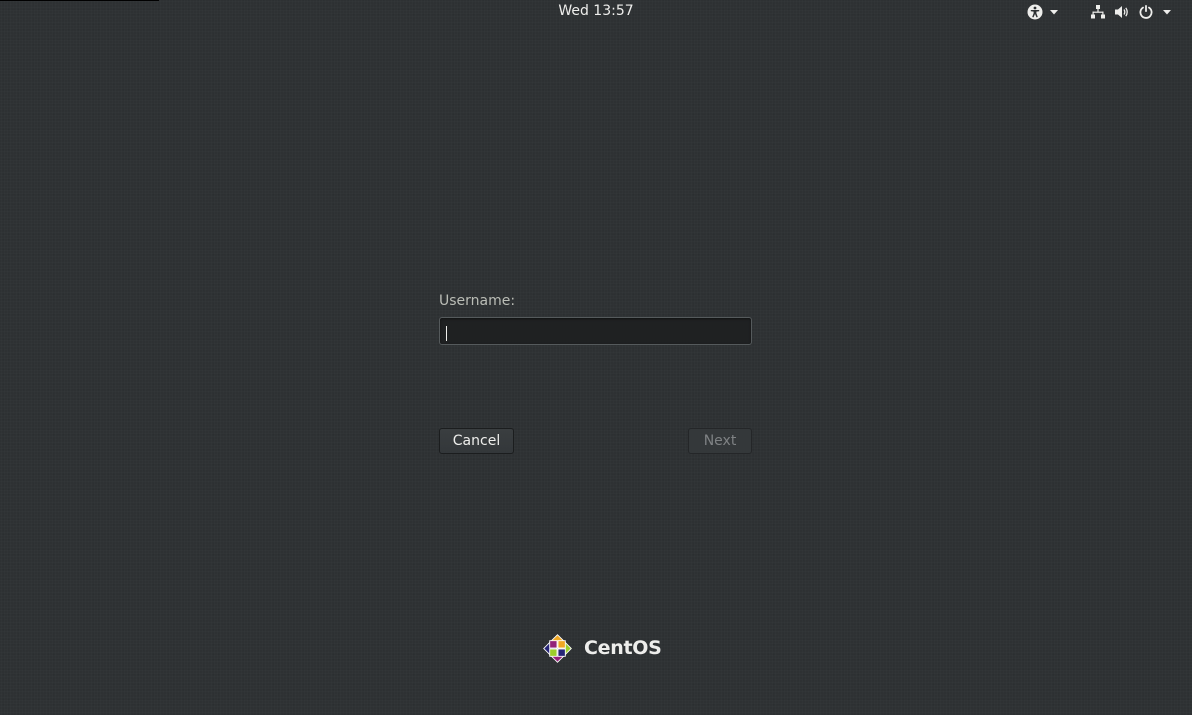 The height and width of the screenshot is (715, 1192). I want to click on accessibility-menu, so click(1043, 12).